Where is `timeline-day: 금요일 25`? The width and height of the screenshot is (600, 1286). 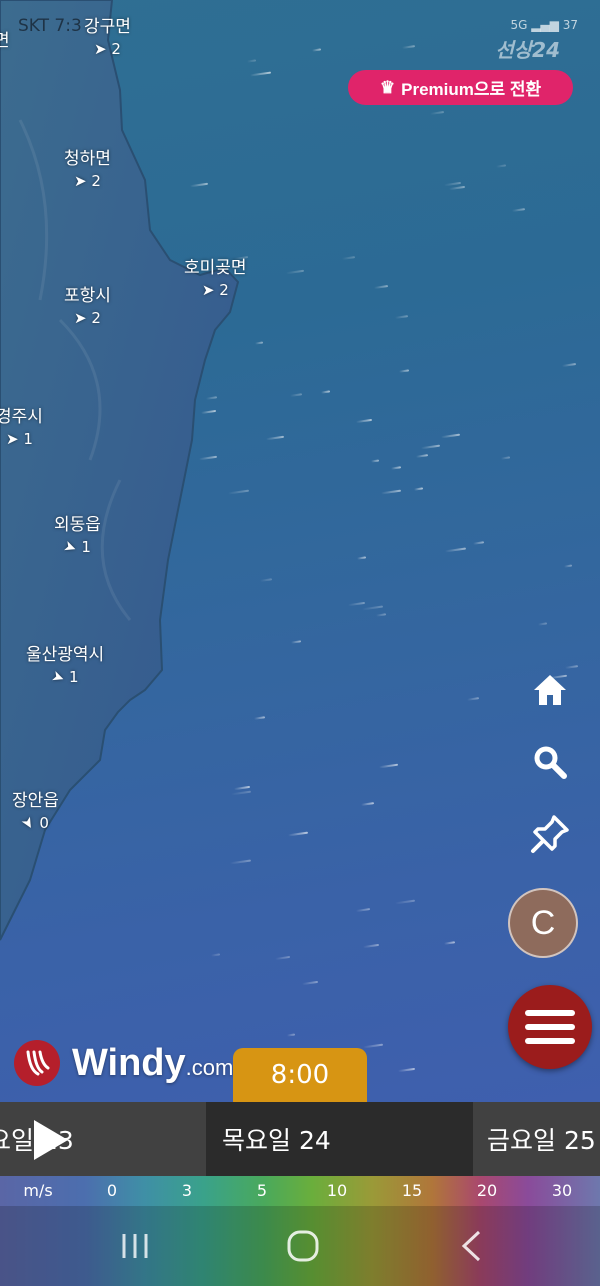 timeline-day: 금요일 25 is located at coordinates (543, 1139).